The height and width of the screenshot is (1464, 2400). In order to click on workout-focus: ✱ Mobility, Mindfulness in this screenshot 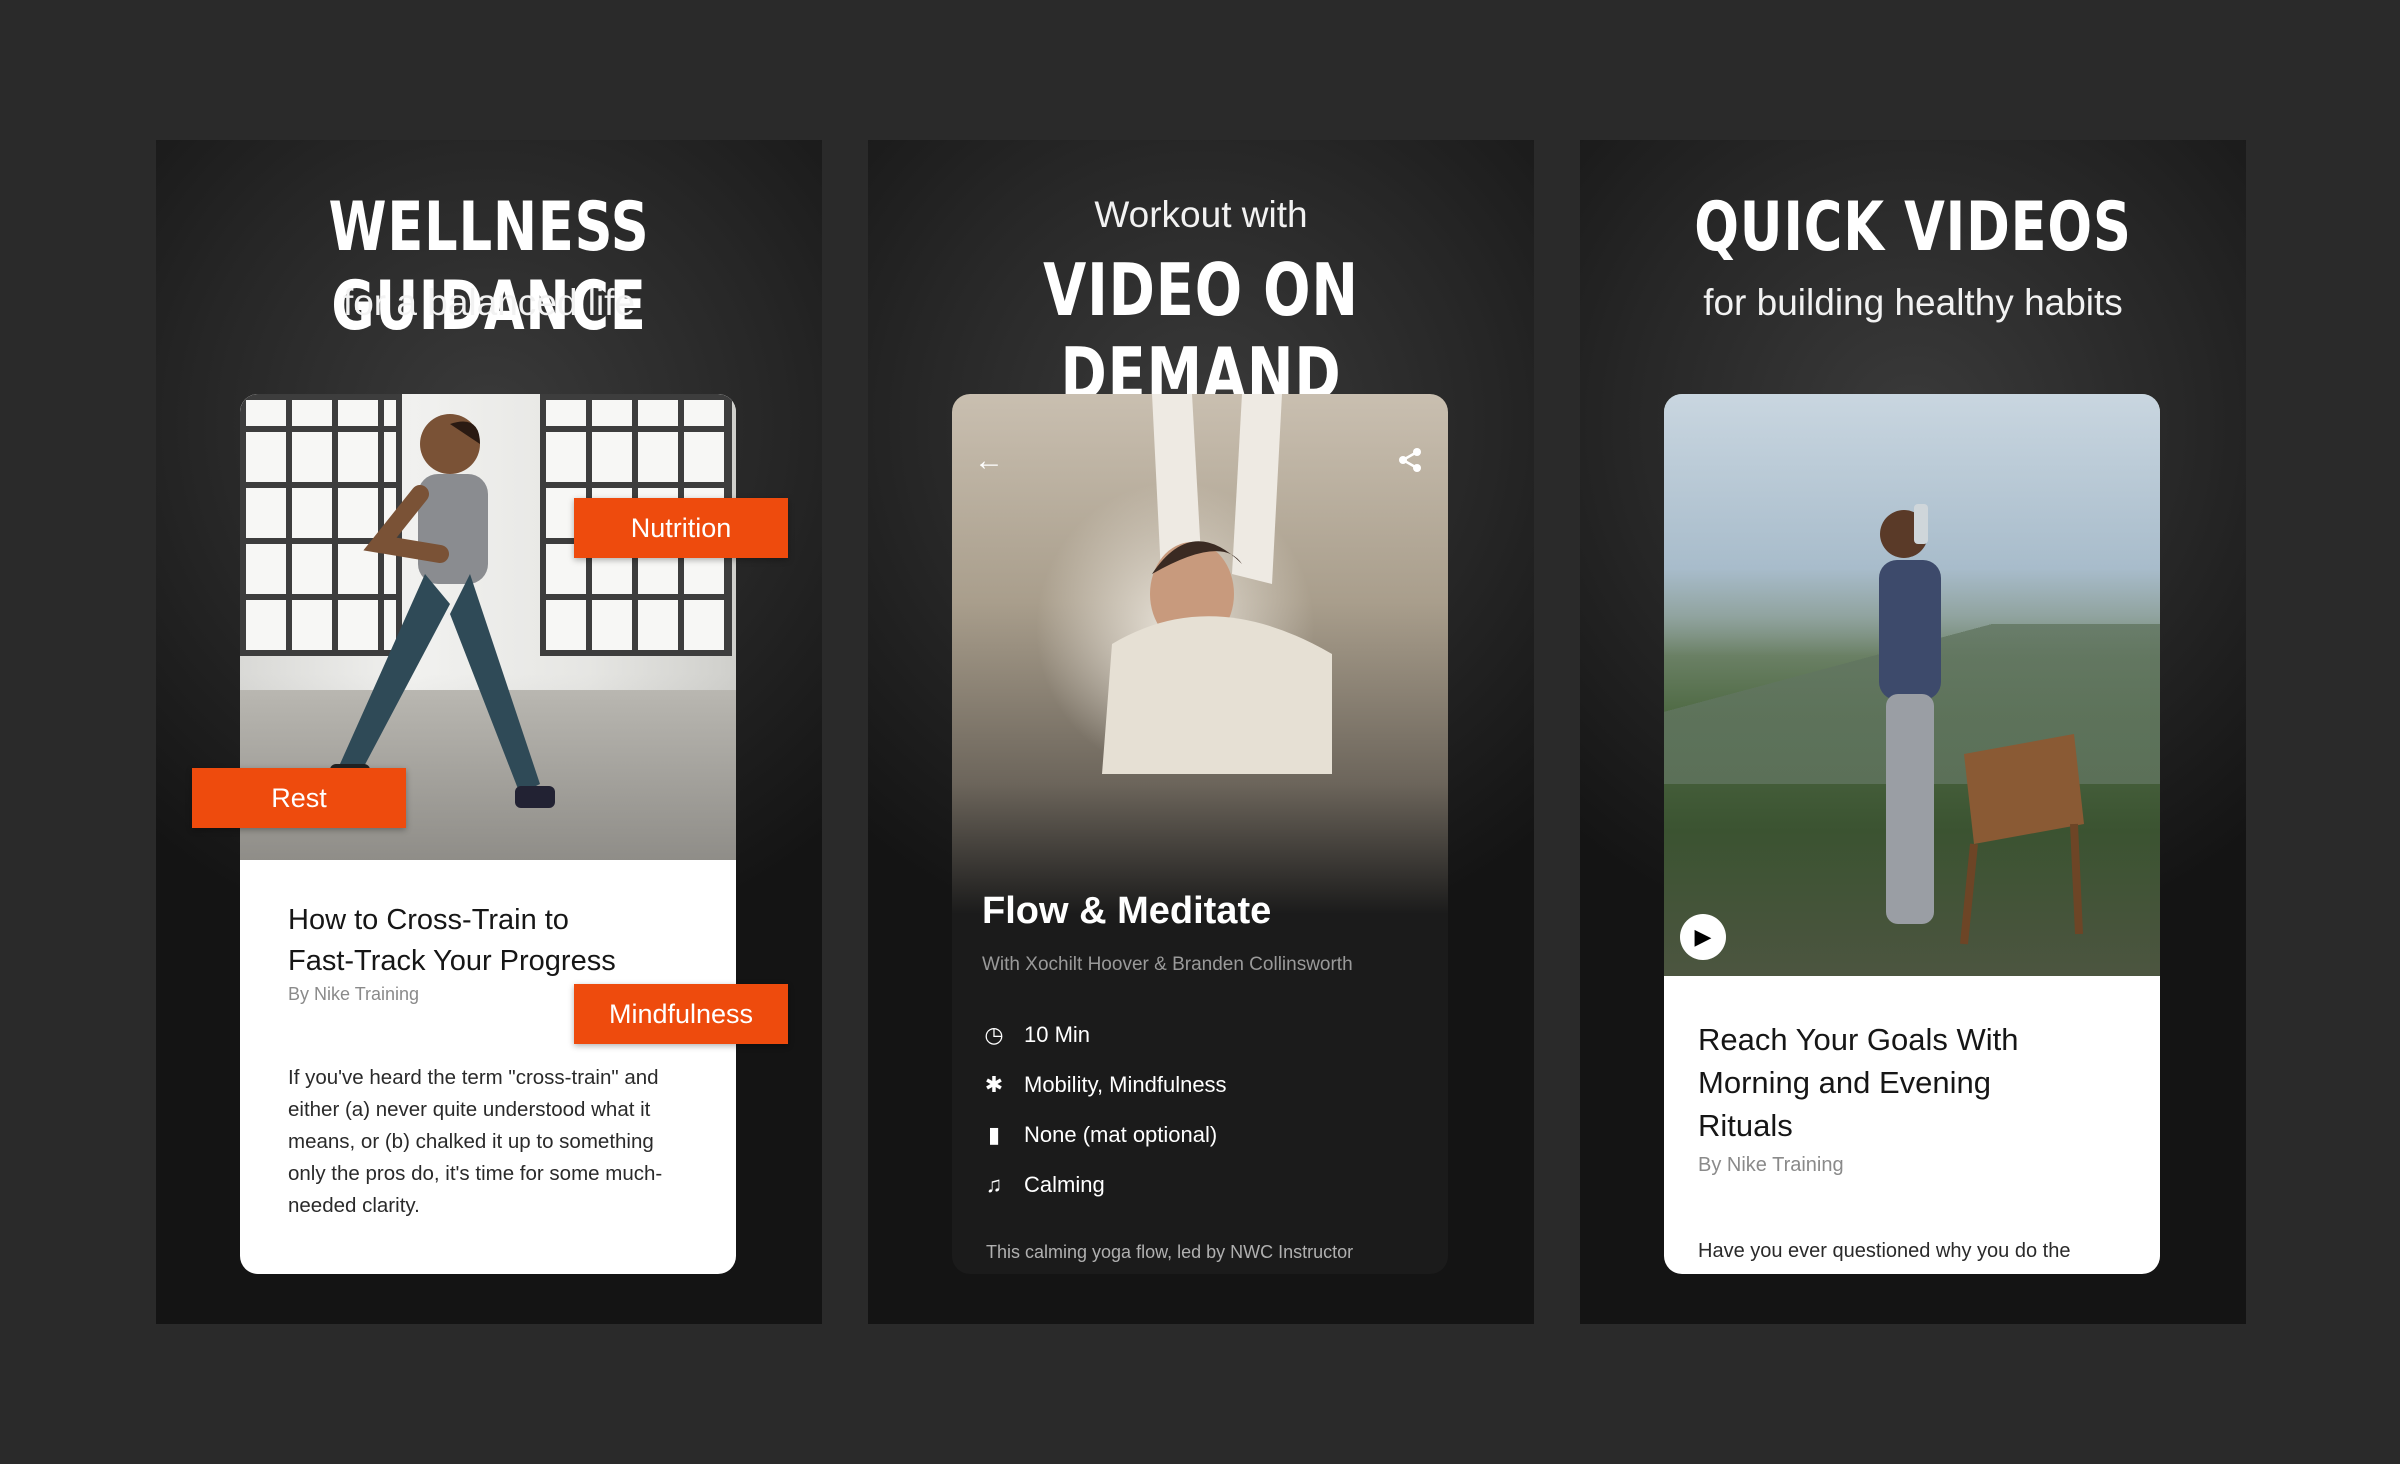, I will do `click(1104, 1085)`.